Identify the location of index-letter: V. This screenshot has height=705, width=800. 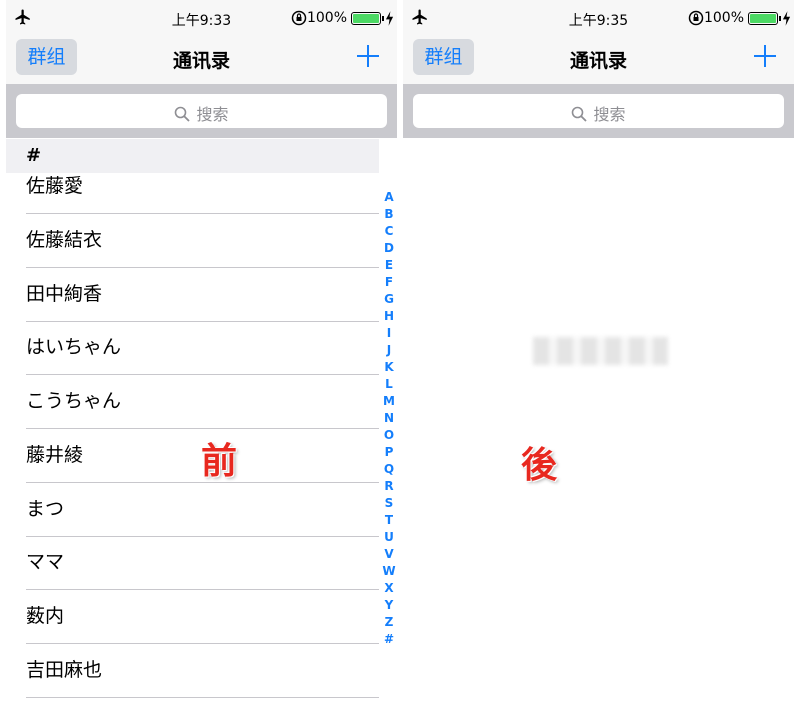
(389, 554).